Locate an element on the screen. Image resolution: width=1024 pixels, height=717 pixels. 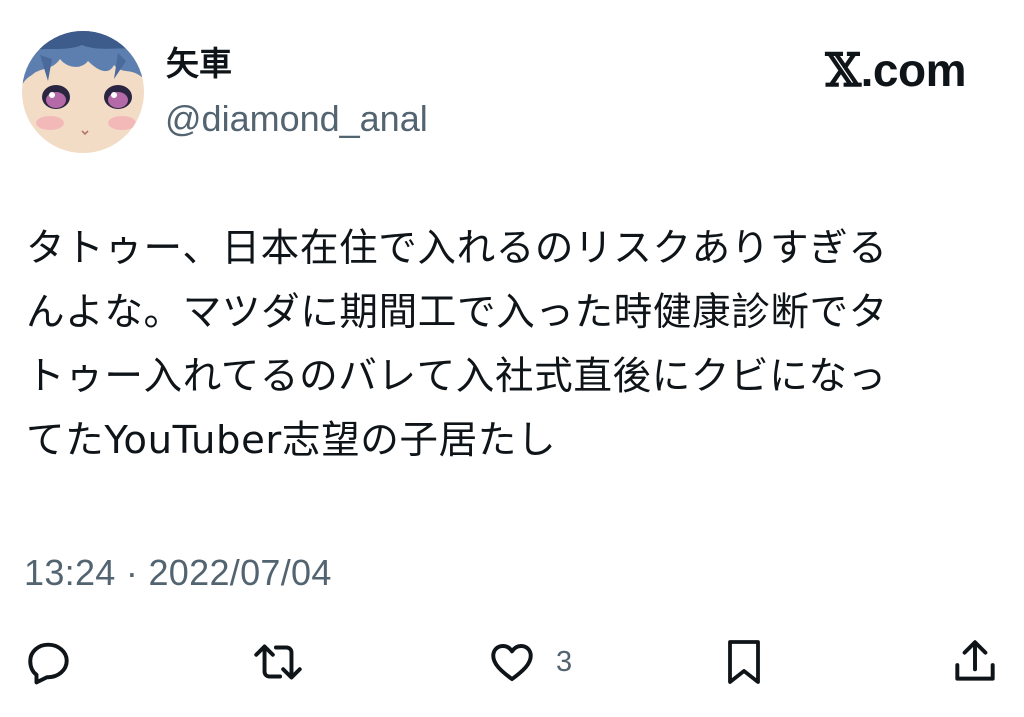
share-button is located at coordinates (975, 662).